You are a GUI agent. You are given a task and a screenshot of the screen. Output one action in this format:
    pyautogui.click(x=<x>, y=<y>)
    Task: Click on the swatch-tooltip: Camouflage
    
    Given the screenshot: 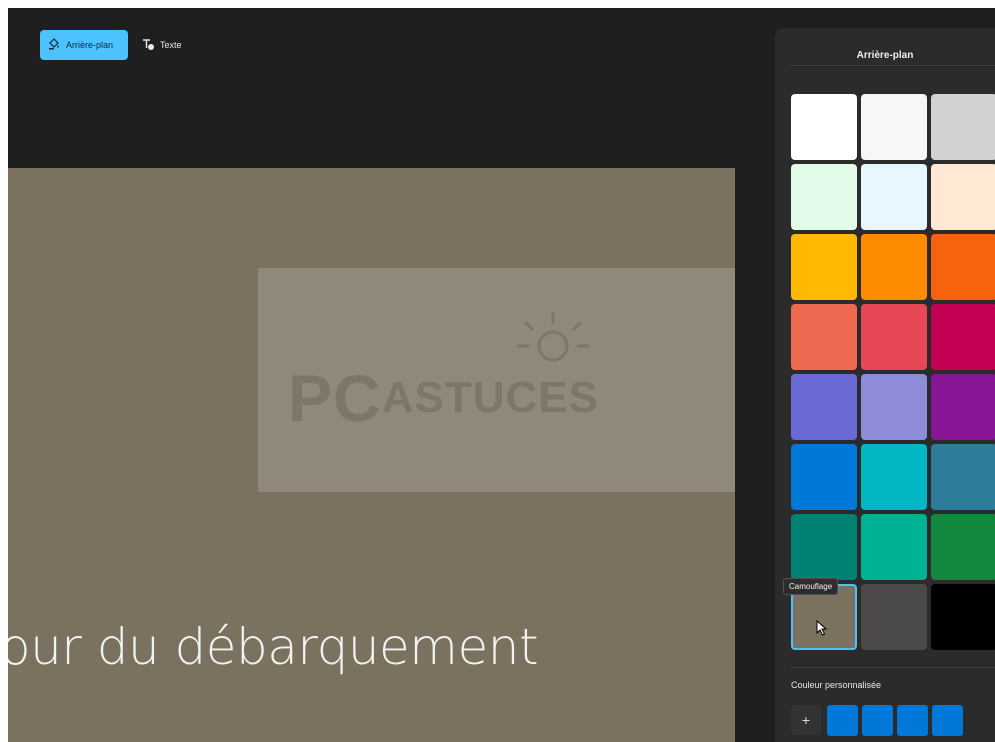 What is the action you would take?
    pyautogui.click(x=811, y=586)
    